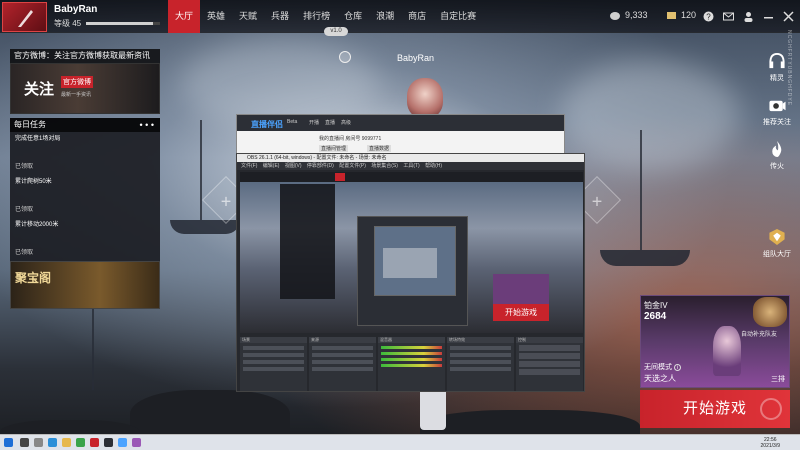 This screenshot has width=800, height=450. Describe the element at coordinates (24, 442) in the screenshot. I see `search-icon` at that location.